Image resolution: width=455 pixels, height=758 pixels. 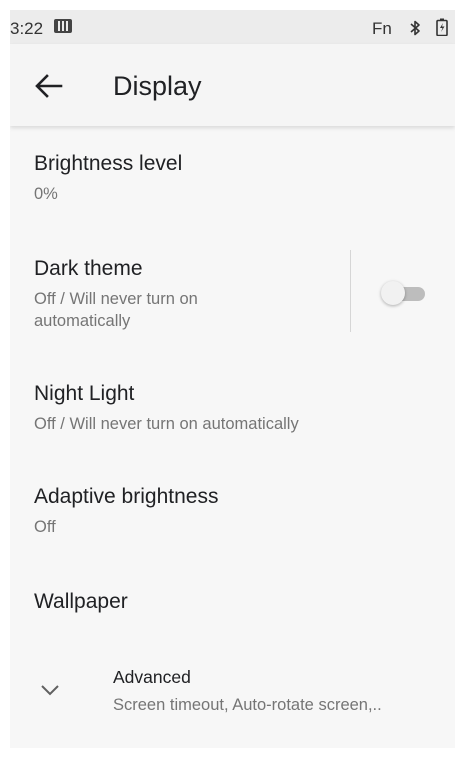 What do you see at coordinates (232, 27) in the screenshot?
I see `status-bar: 3:22 Fn` at bounding box center [232, 27].